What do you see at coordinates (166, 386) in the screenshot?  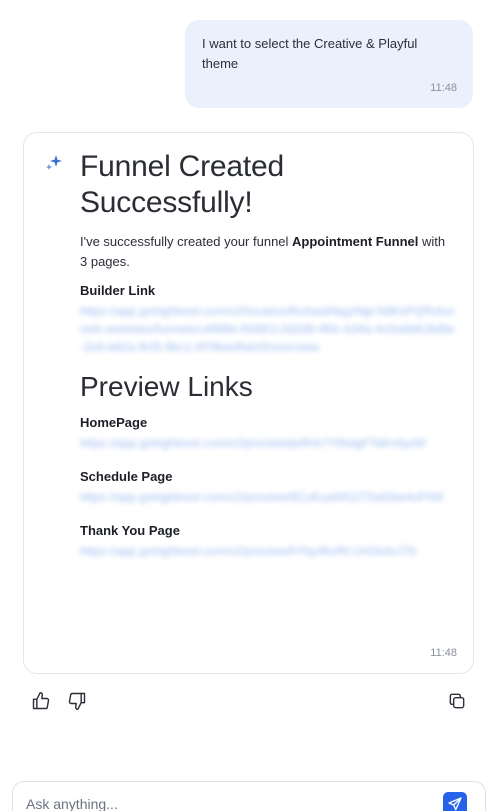 I see `preview-links-heading: Preview Links` at bounding box center [166, 386].